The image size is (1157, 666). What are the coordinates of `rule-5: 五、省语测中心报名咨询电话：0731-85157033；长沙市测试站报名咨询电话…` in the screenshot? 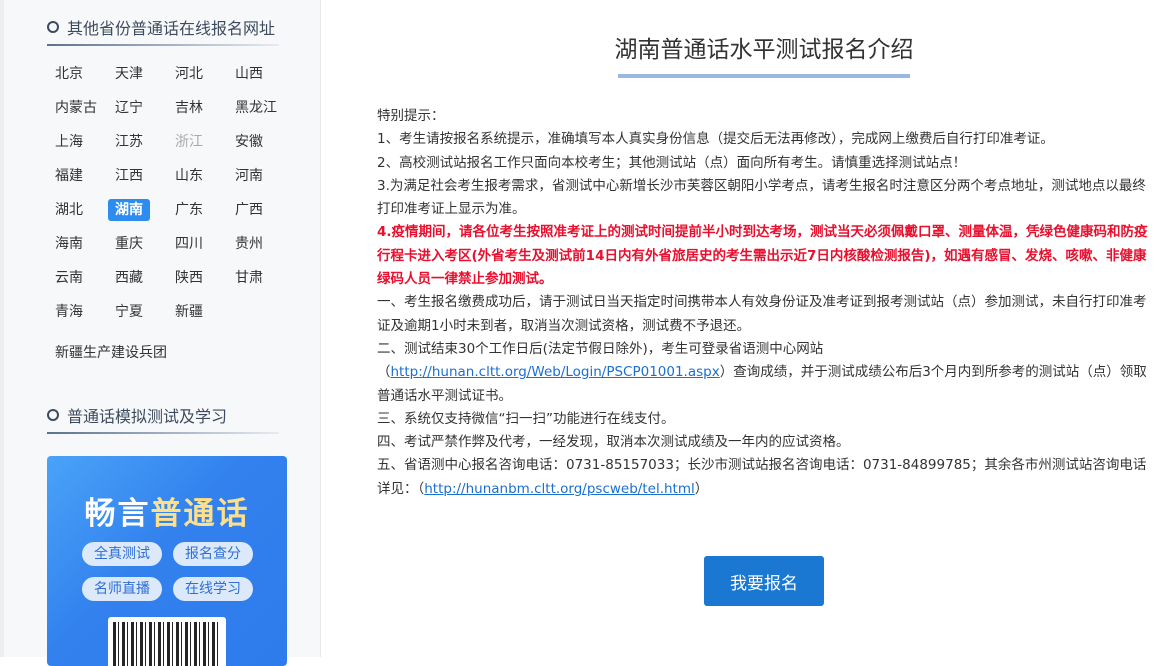 It's located at (763, 477).